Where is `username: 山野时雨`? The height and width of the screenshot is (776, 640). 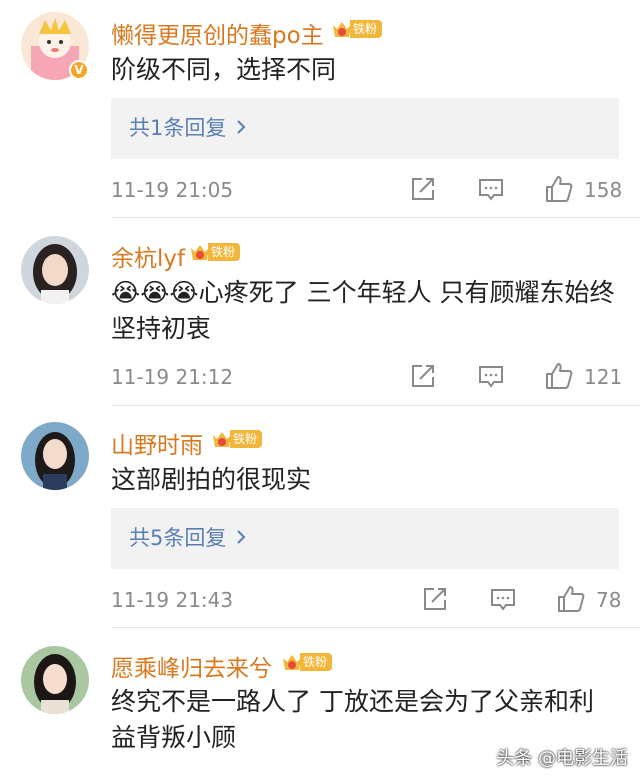
username: 山野时雨 is located at coordinates (157, 443).